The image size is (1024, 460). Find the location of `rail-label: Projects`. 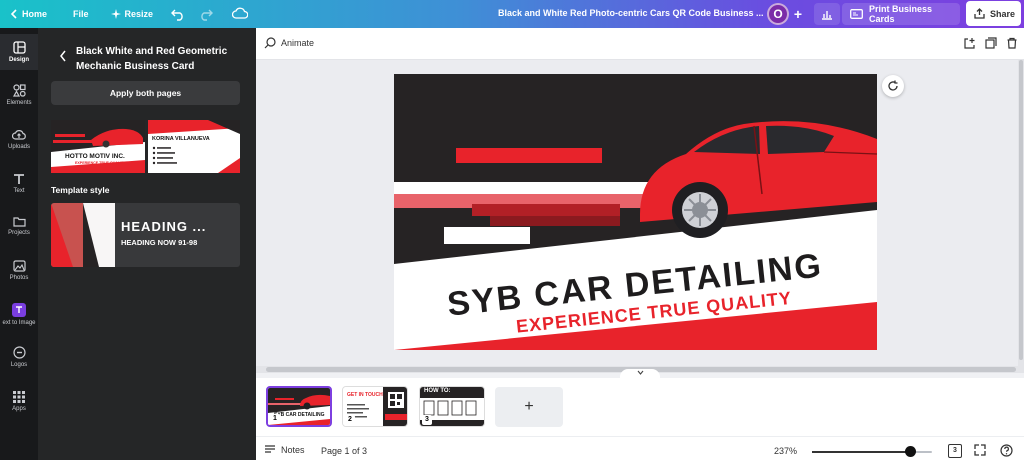

rail-label: Projects is located at coordinates (19, 233).